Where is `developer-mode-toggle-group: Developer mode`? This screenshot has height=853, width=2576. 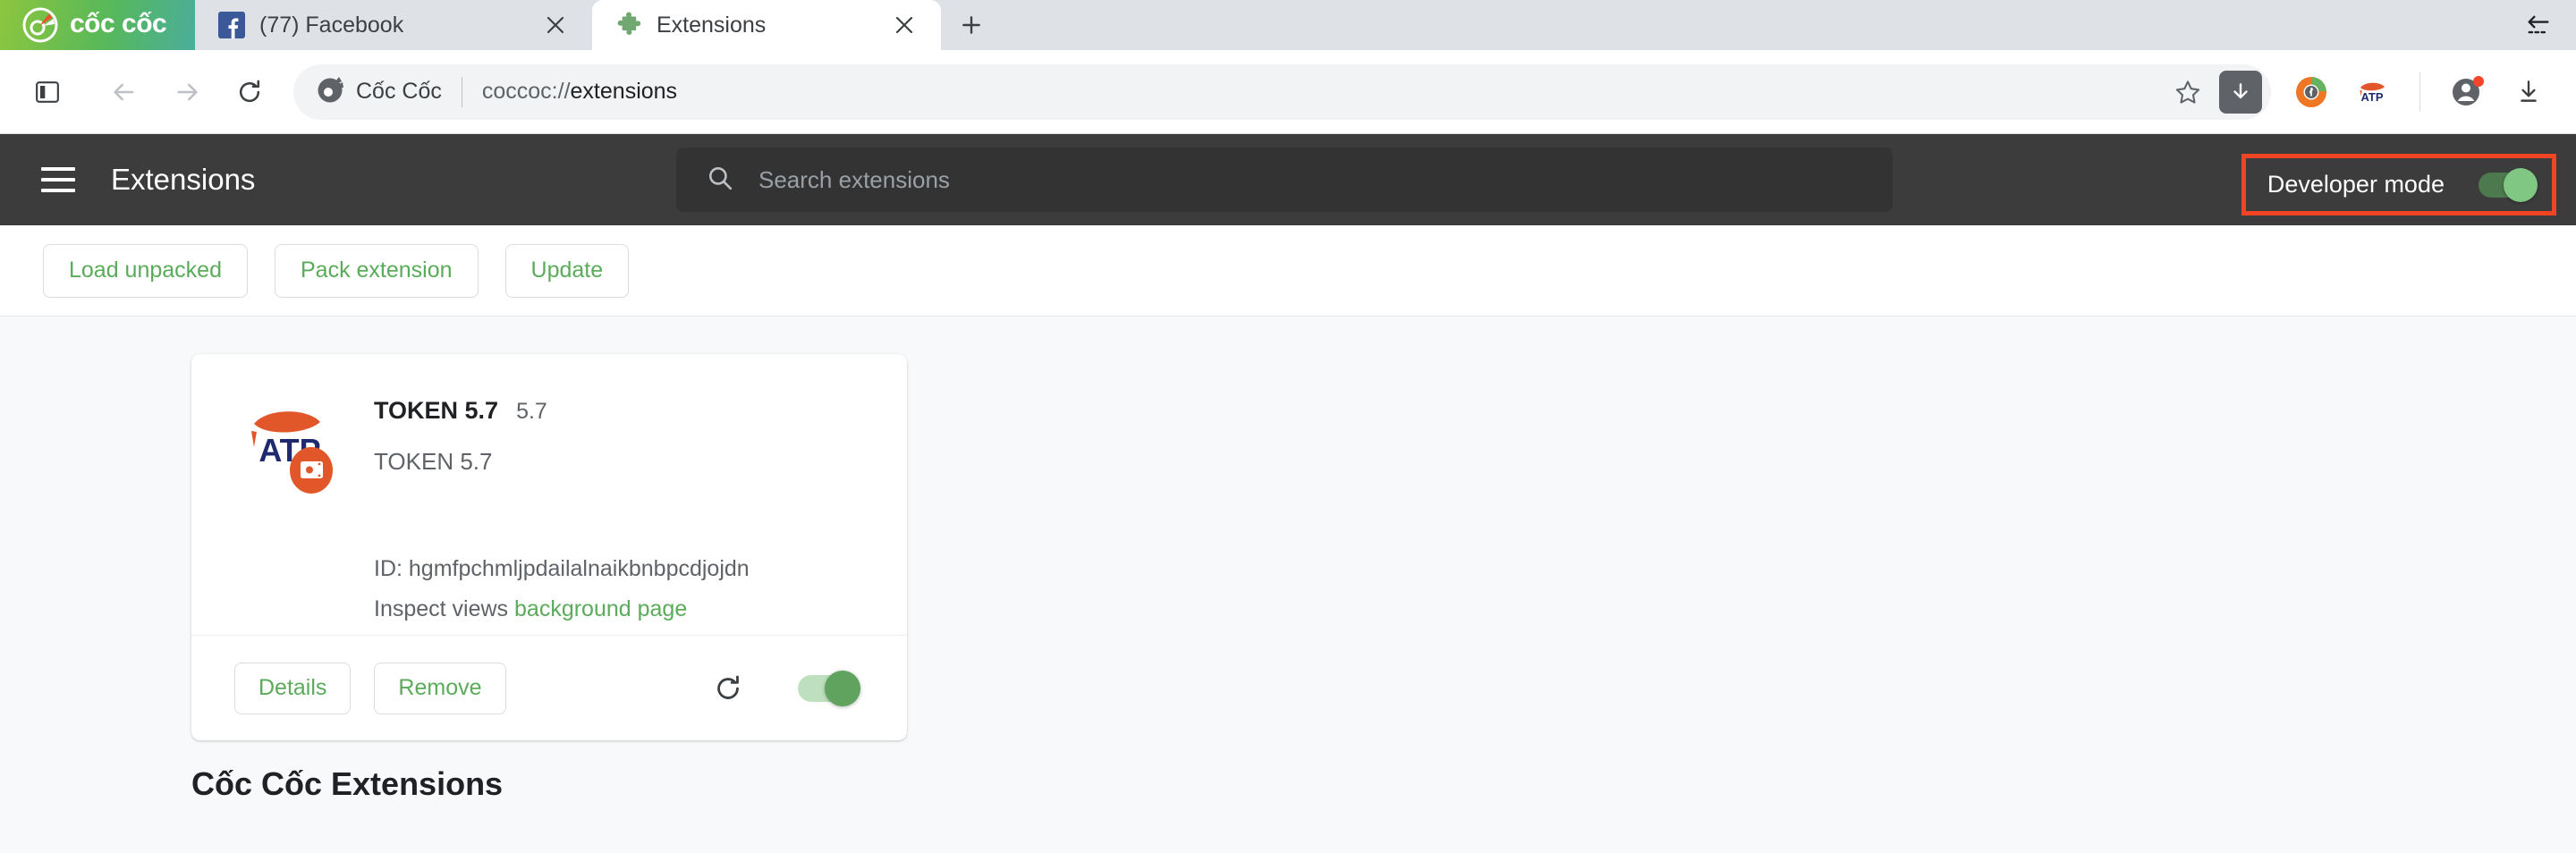 developer-mode-toggle-group: Developer mode is located at coordinates (2398, 184).